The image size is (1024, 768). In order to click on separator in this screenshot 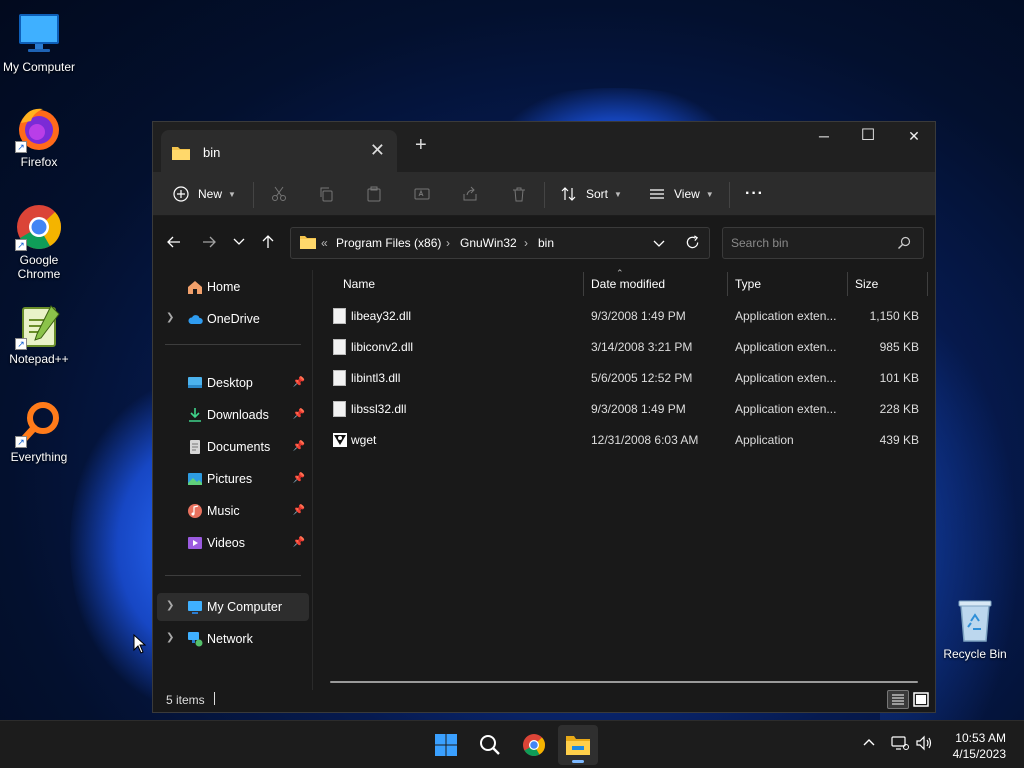, I will do `click(729, 195)`.